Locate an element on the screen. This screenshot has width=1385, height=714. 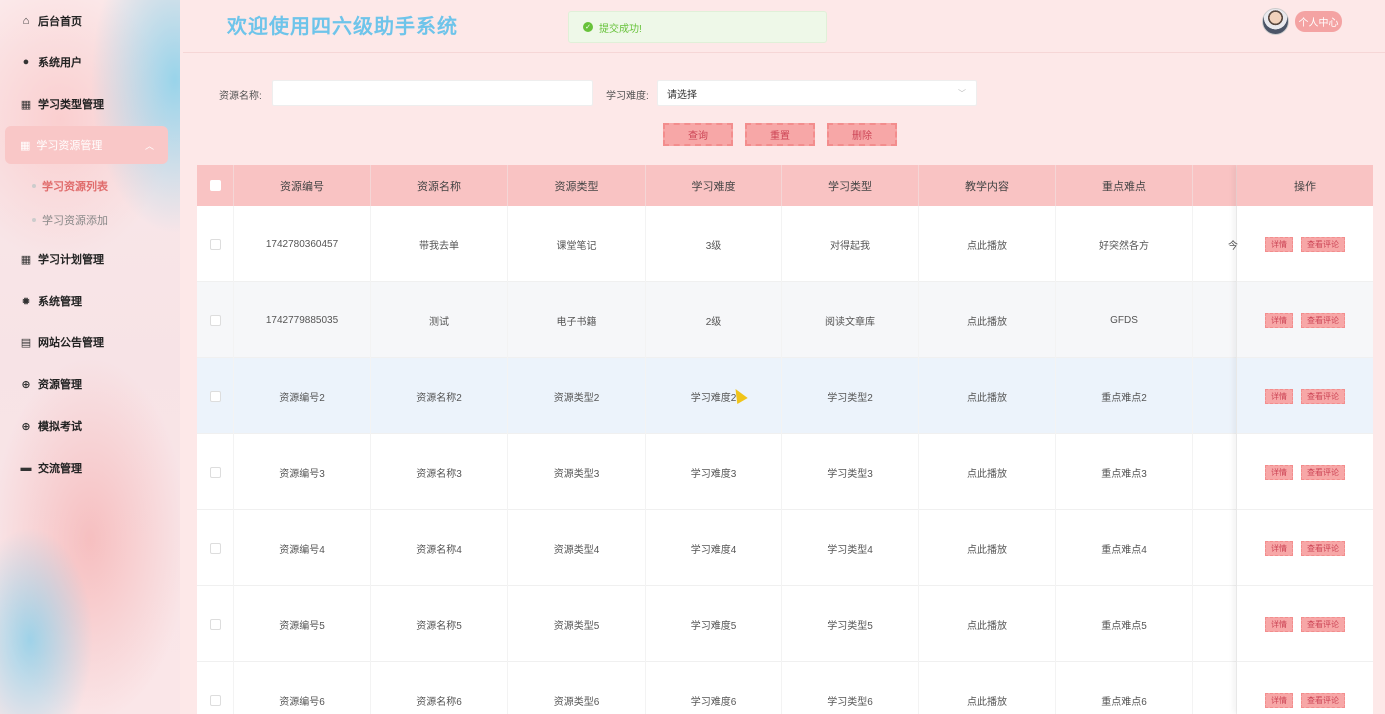
column-header: 资源编号 is located at coordinates (302, 185).